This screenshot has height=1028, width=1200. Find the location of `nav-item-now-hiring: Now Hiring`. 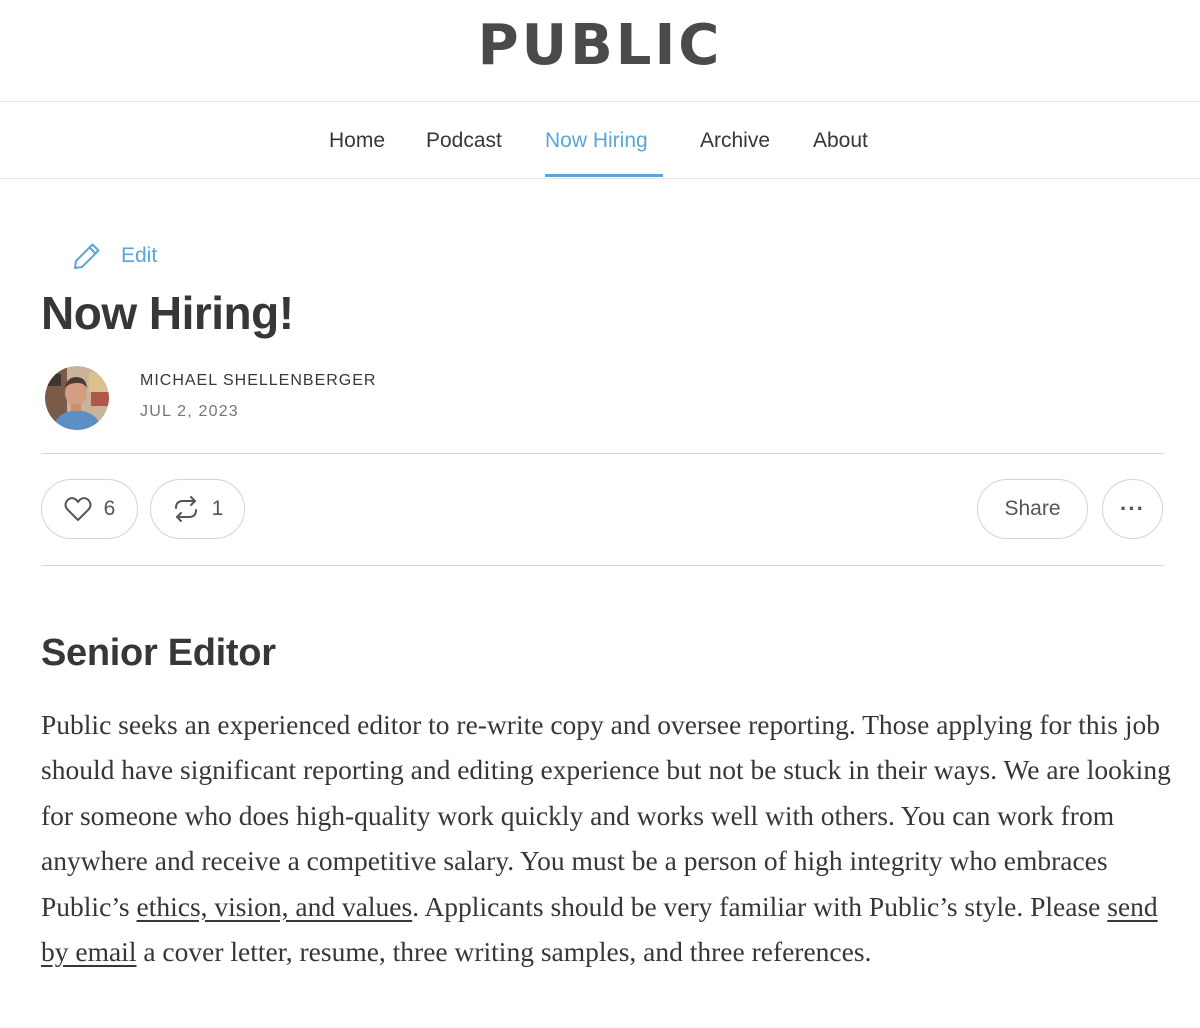

nav-item-now-hiring: Now Hiring is located at coordinates (596, 141).